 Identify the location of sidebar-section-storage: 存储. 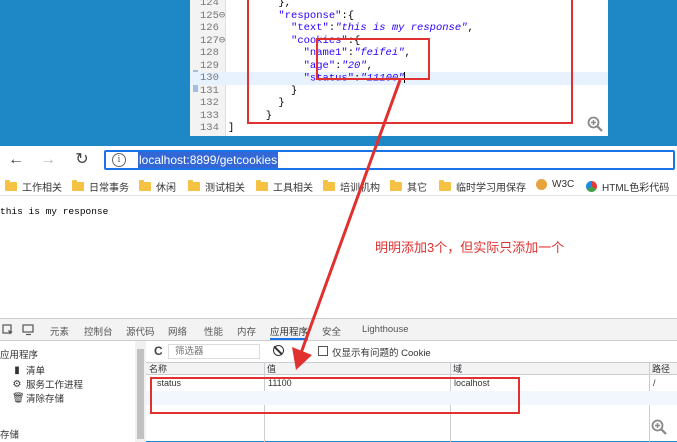
(10, 435).